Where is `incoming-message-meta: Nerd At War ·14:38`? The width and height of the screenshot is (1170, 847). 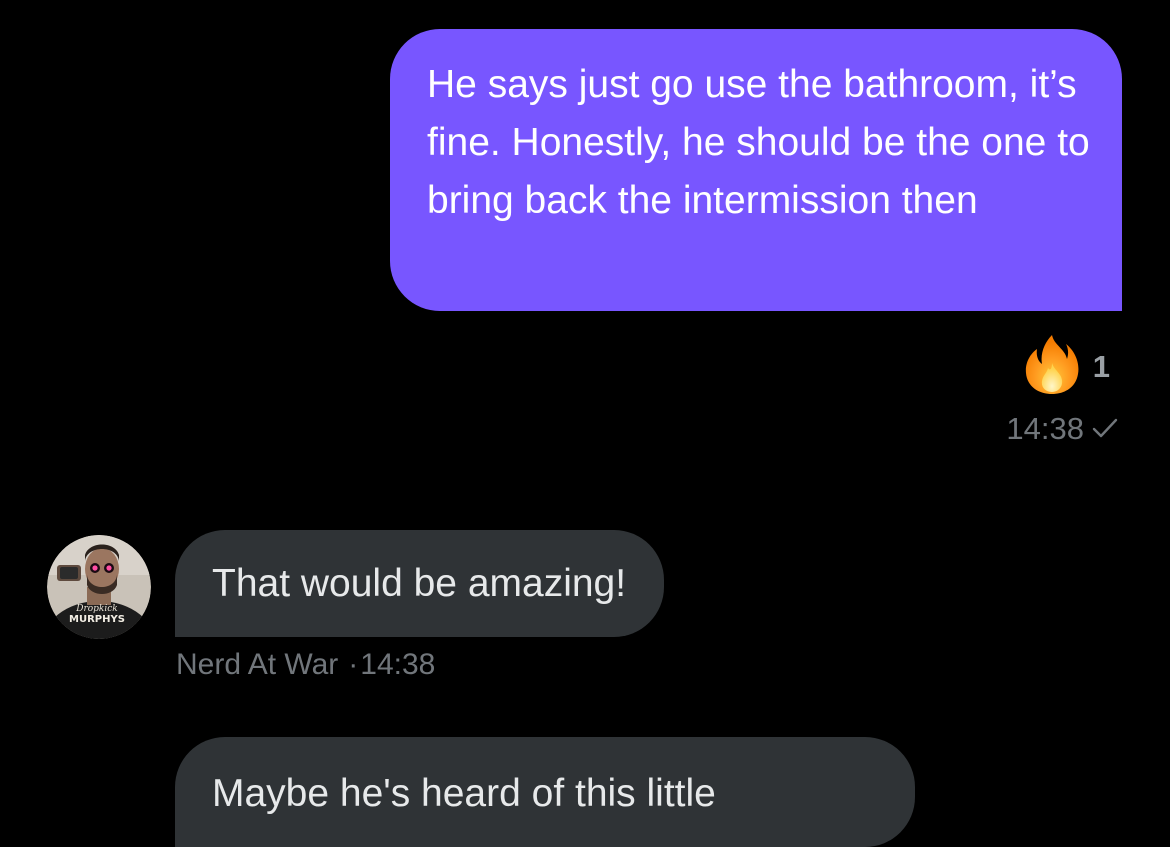 incoming-message-meta: Nerd At War ·14:38 is located at coordinates (305, 665).